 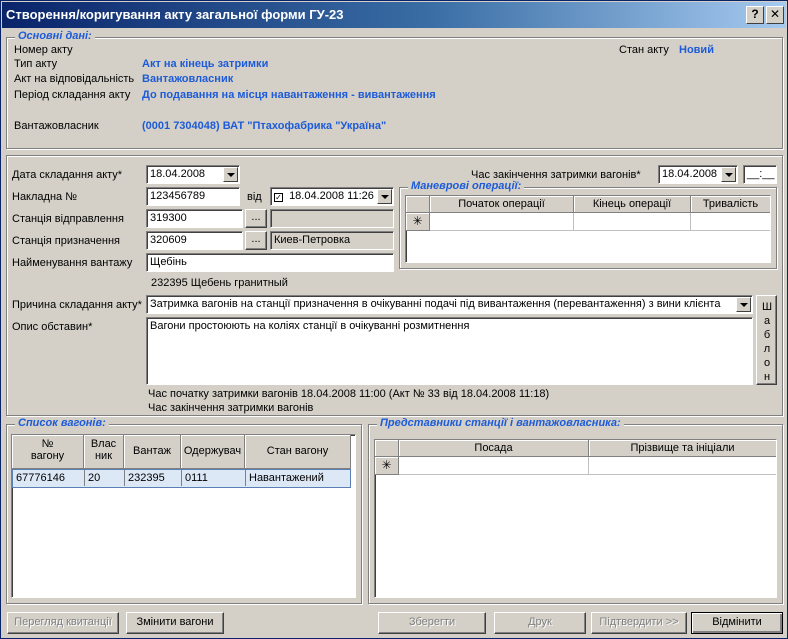 I want to click on act-number-label: Номер акту, so click(x=43, y=50).